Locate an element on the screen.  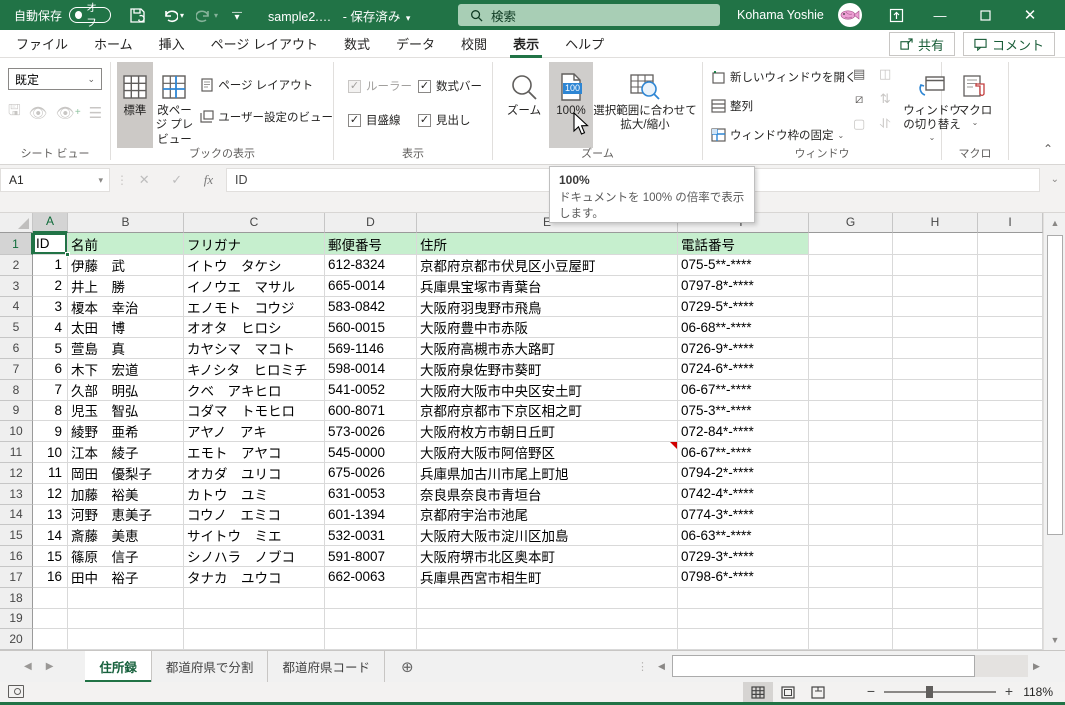
cell-D8: 541-0052 is located at coordinates (371, 390).